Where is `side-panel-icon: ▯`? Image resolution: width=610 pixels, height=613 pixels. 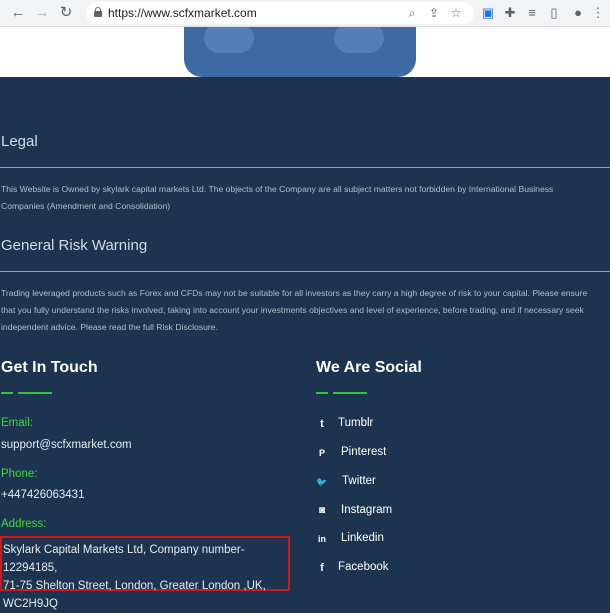 side-panel-icon: ▯ is located at coordinates (554, 13).